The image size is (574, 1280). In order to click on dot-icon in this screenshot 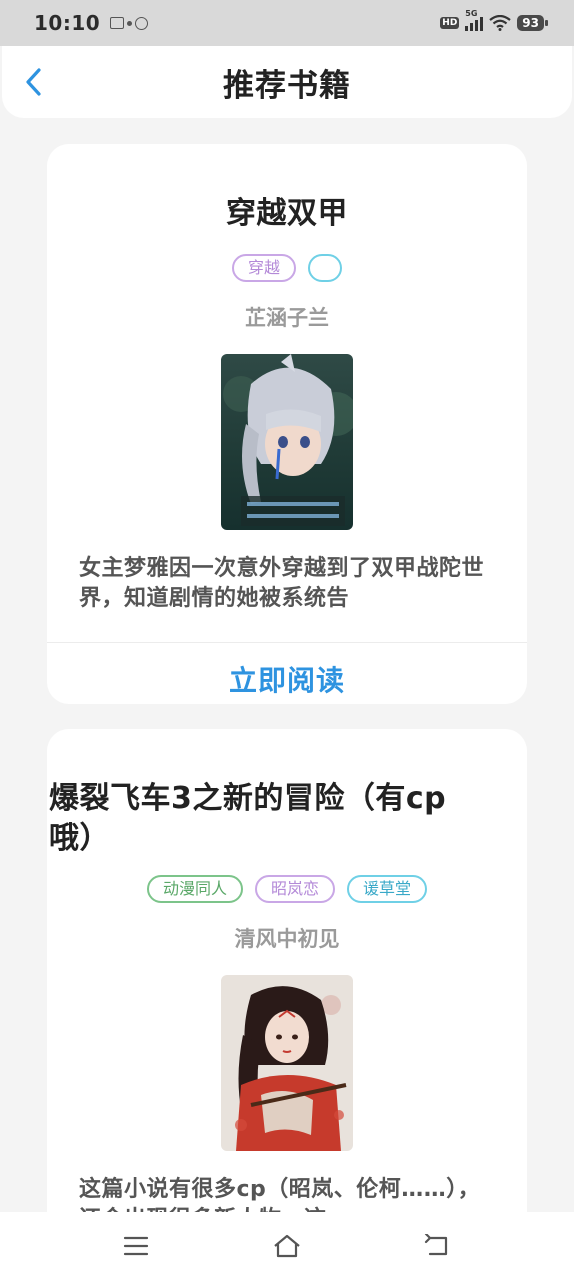, I will do `click(130, 23)`.